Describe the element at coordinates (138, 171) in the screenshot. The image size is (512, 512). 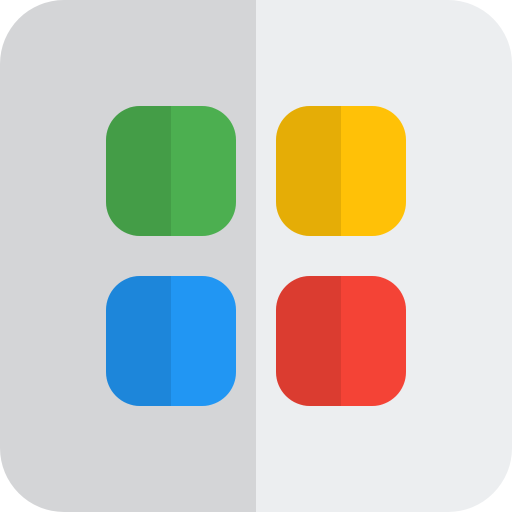
I see `tile-top-left-shade` at that location.